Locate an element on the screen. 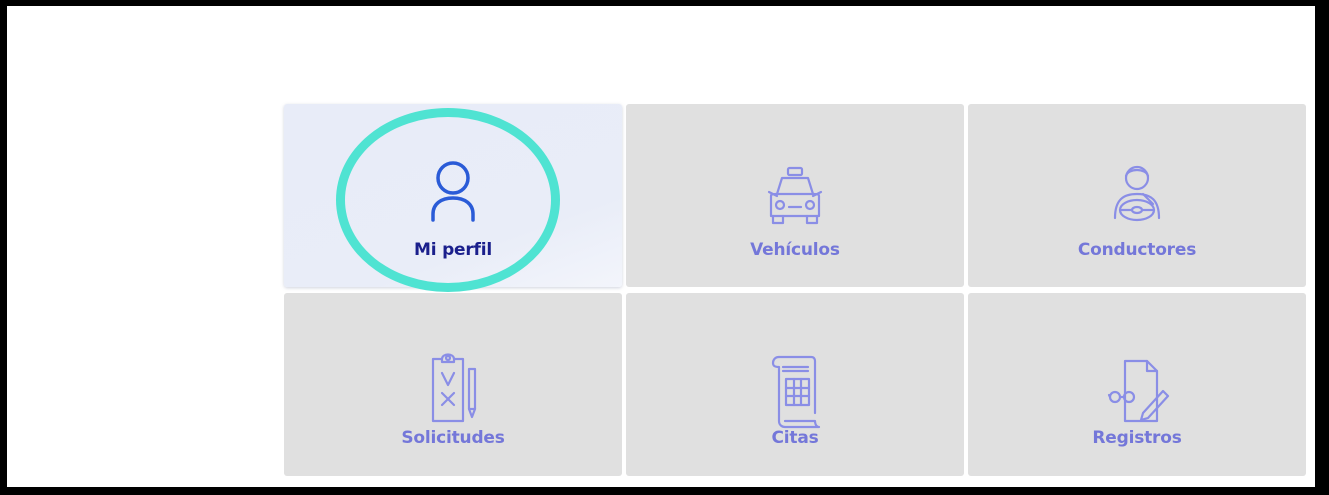 The image size is (1329, 495). driver-icon is located at coordinates (1137, 196).